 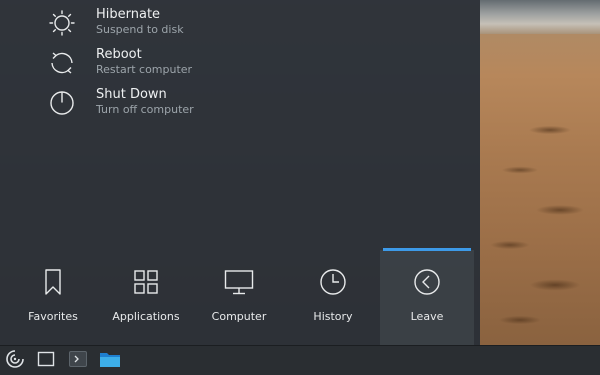 I want to click on bookmark-icon, so click(x=53, y=282).